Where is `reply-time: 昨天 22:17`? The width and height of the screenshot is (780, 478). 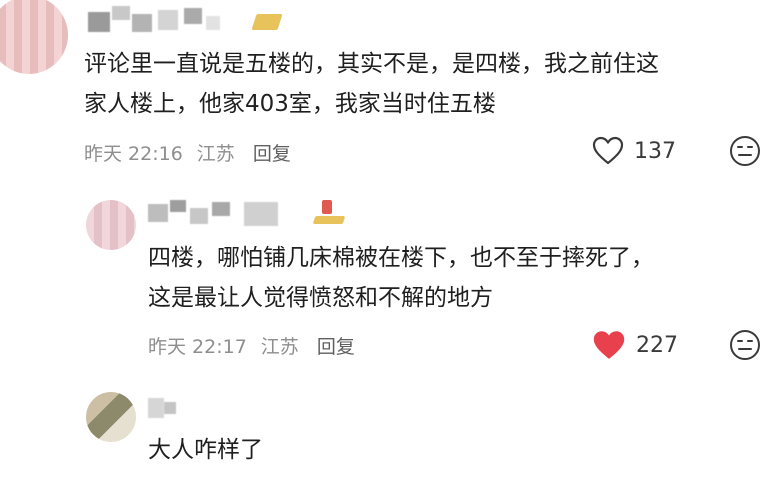
reply-time: 昨天 22:17 is located at coordinates (197, 346).